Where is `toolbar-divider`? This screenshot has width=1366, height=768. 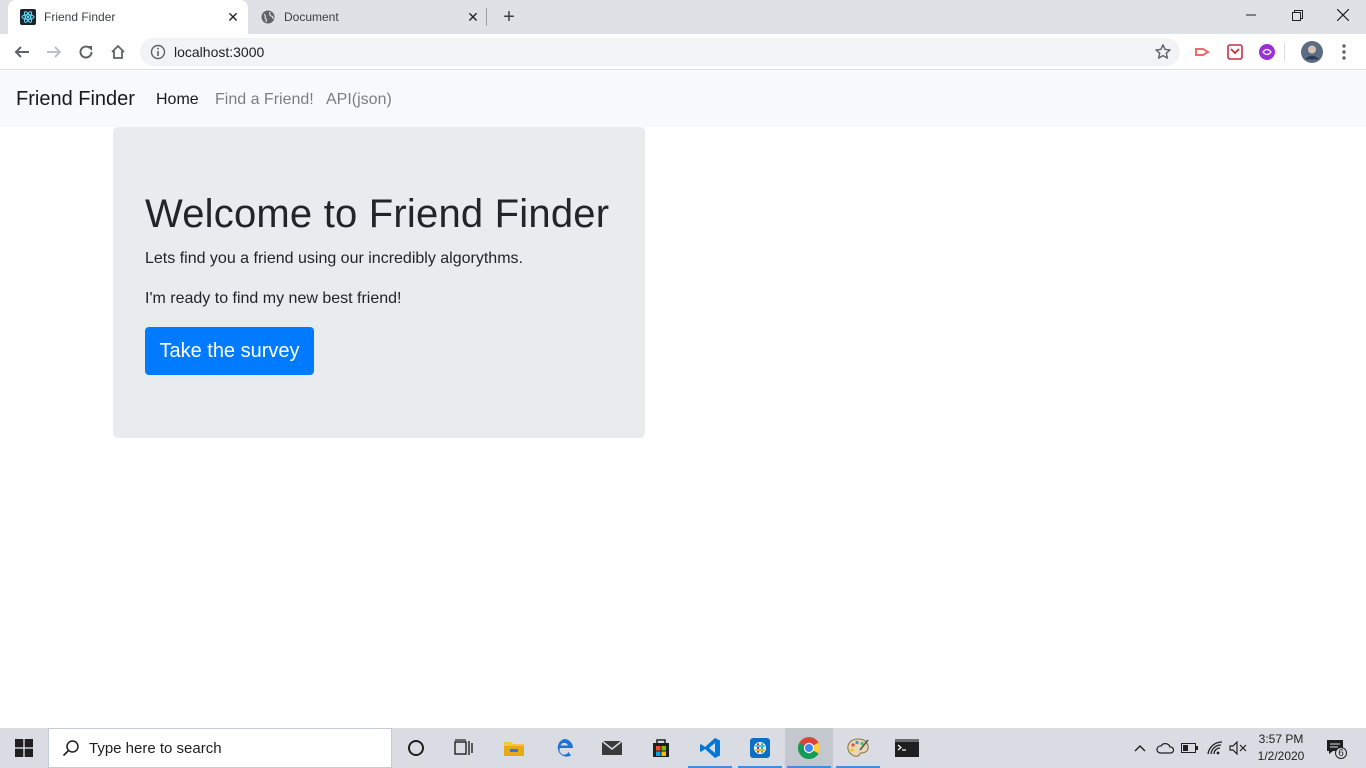 toolbar-divider is located at coordinates (1284, 52).